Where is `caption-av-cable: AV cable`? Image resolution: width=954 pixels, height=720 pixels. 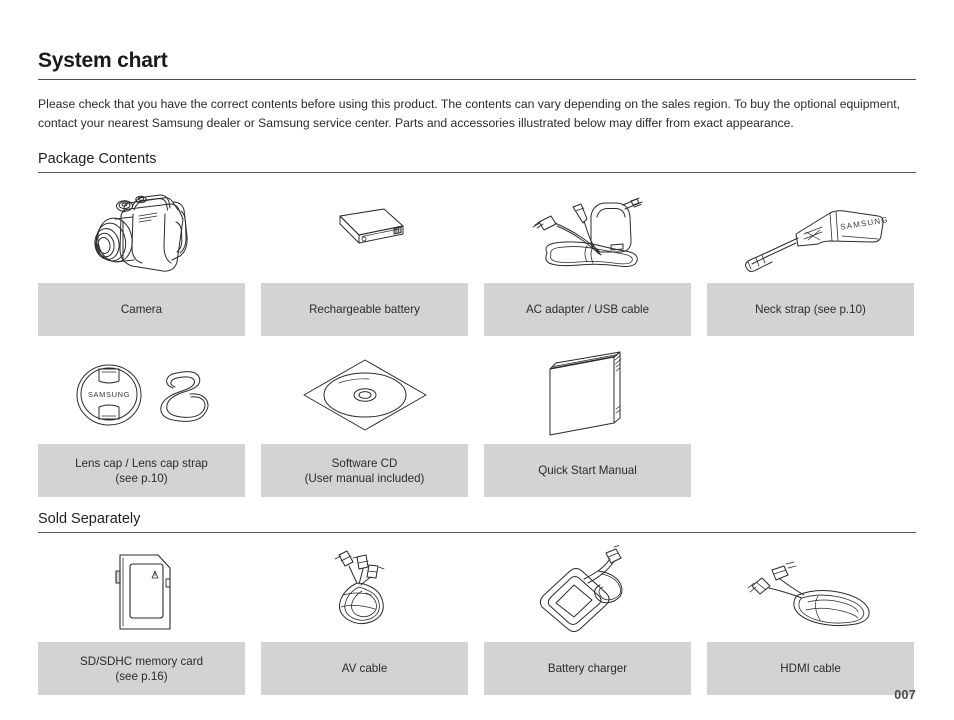 caption-av-cable: AV cable is located at coordinates (364, 668).